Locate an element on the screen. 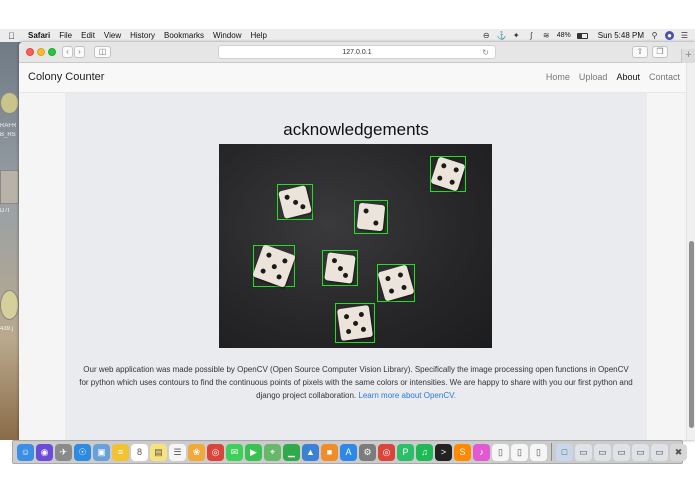 This screenshot has height=494, width=695. share-button: ⇧ is located at coordinates (640, 52).